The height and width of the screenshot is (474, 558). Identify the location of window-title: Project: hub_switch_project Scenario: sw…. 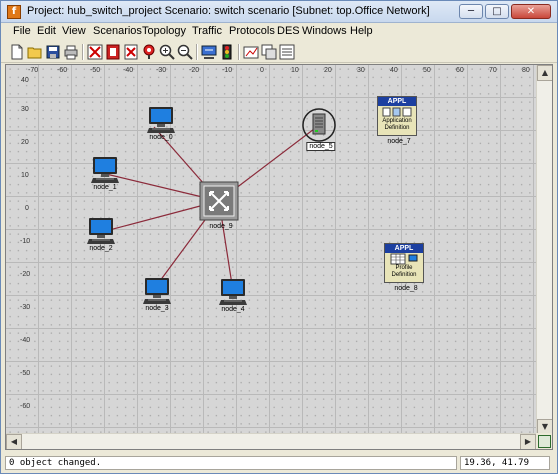
(228, 11).